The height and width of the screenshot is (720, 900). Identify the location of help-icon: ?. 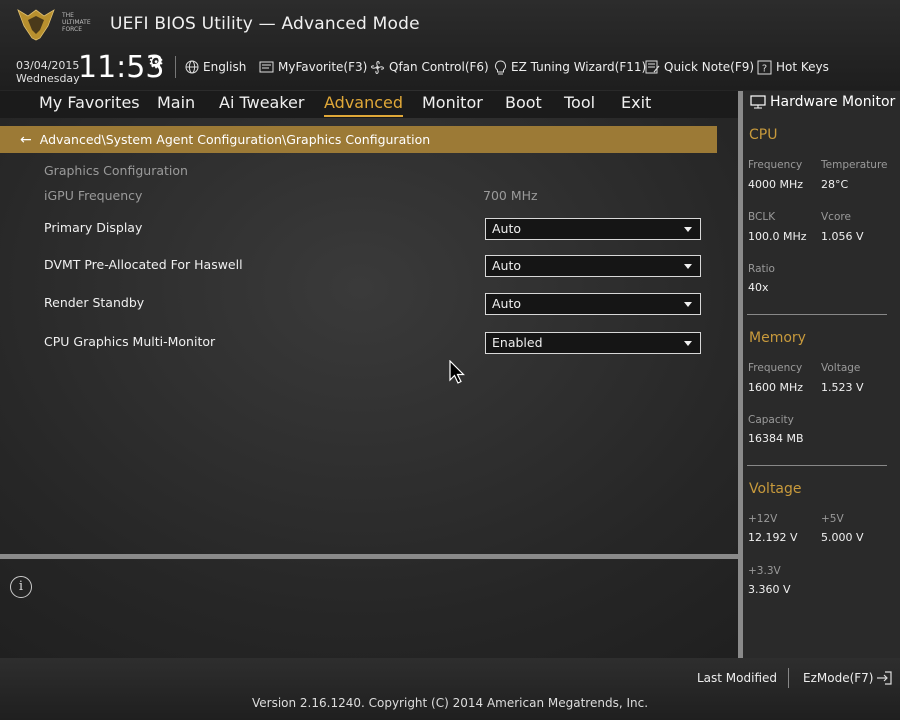
(764, 67).